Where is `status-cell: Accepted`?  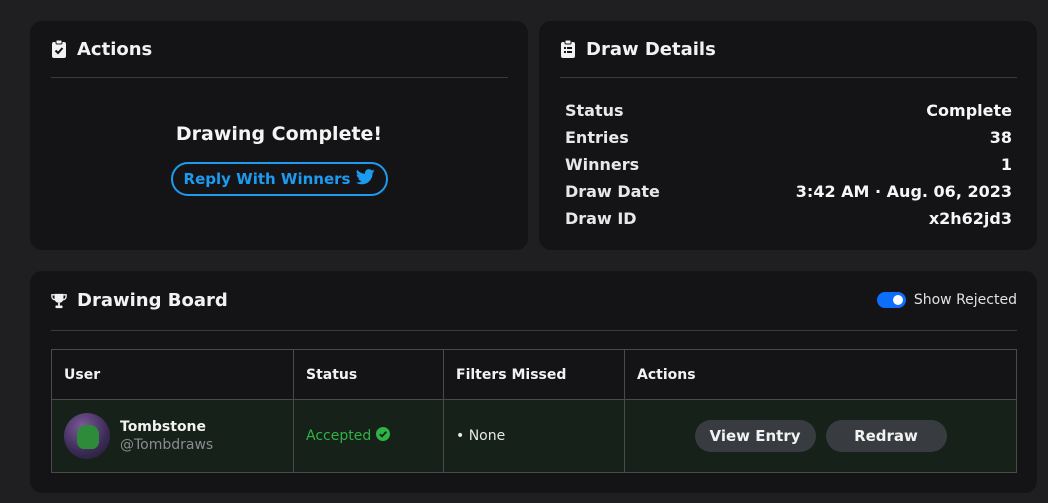
status-cell: Accepted is located at coordinates (368, 436).